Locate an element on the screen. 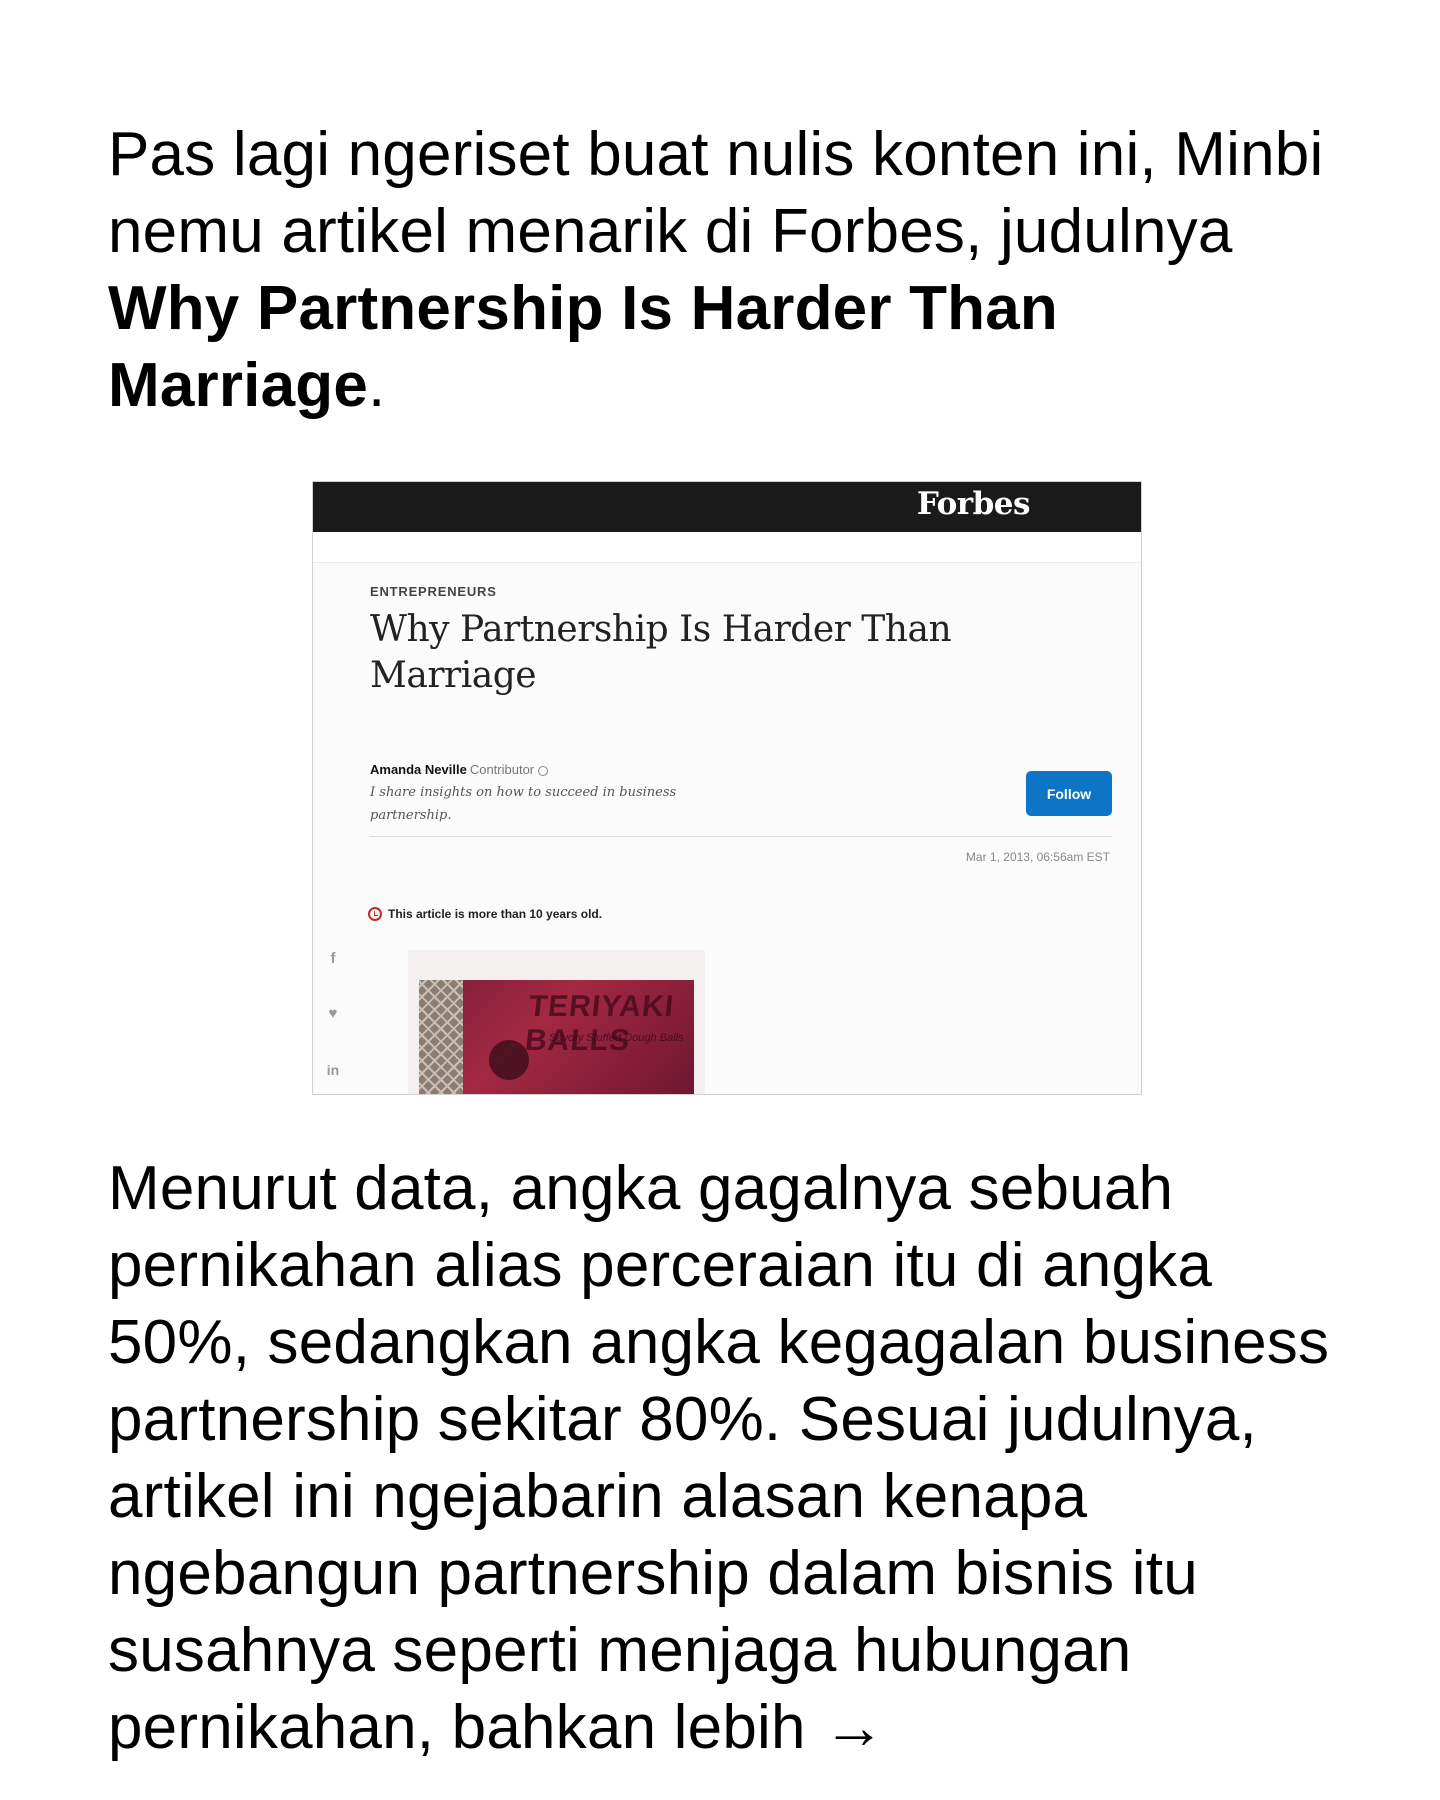  publish-date: Mar 1, 2013, 06:56am EST is located at coordinates (1037, 857).